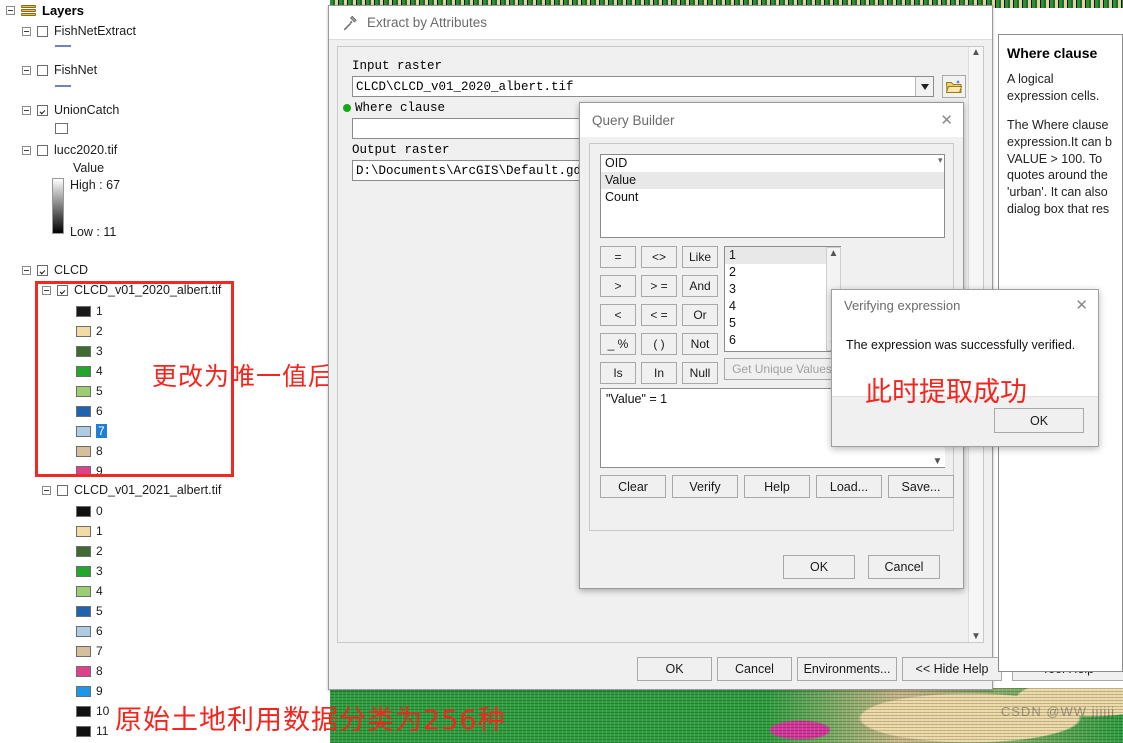 This screenshot has width=1123, height=743. What do you see at coordinates (70, 110) in the screenshot?
I see `sidebar-item-unioncatch: UnionCatch` at bounding box center [70, 110].